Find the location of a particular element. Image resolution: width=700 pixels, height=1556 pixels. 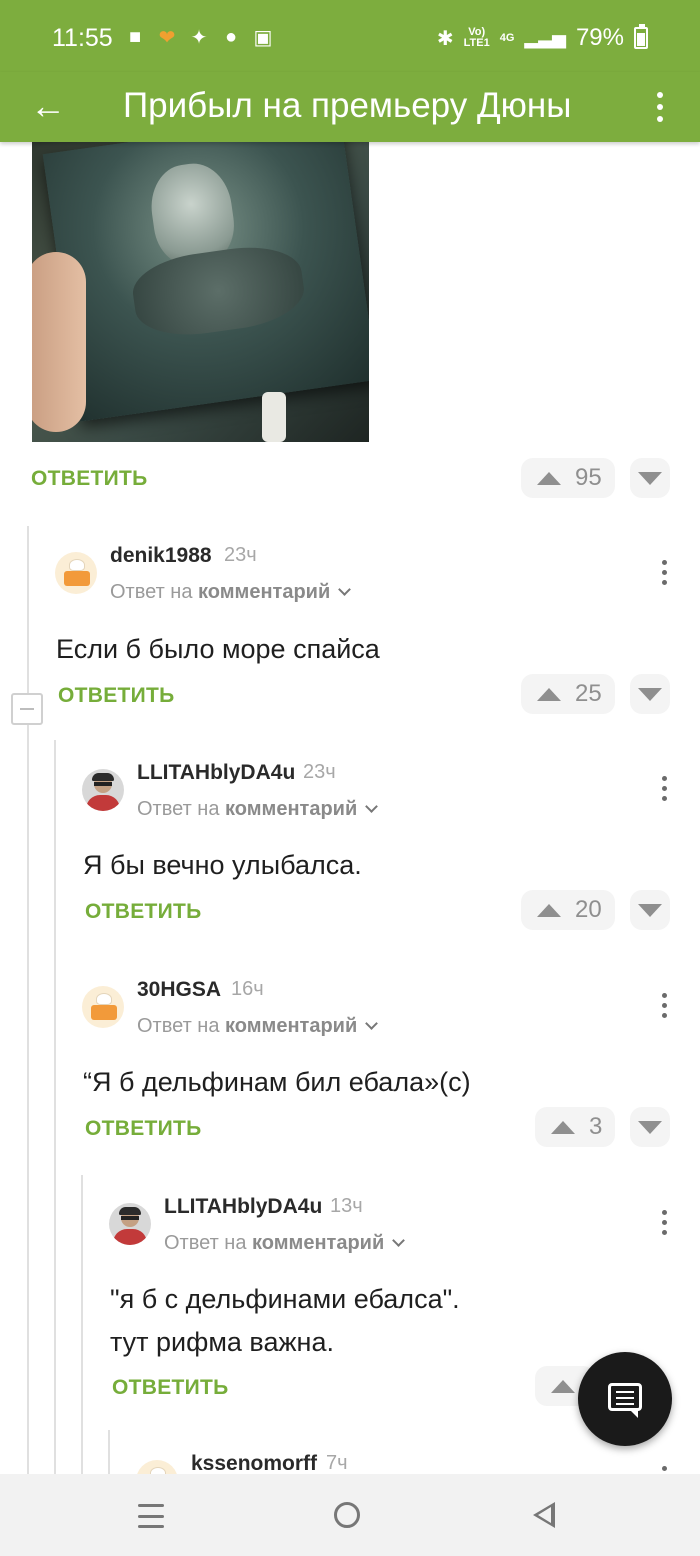

post-image is located at coordinates (200, 292).